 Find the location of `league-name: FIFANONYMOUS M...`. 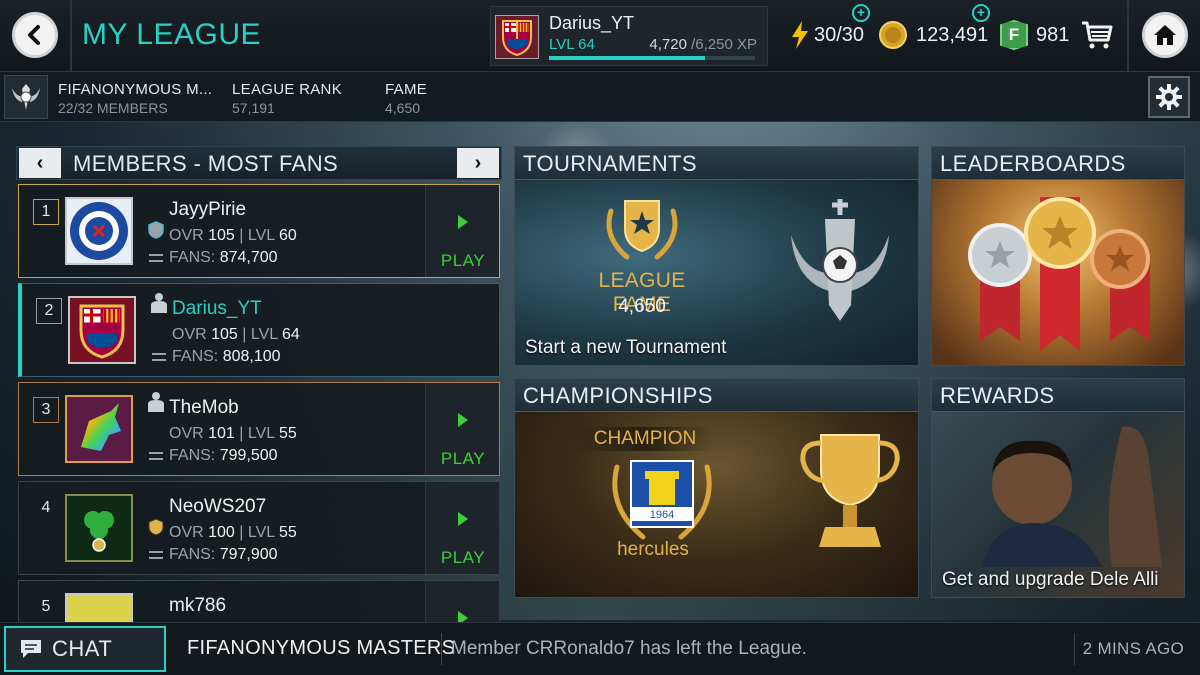

league-name: FIFANONYMOUS M... is located at coordinates (135, 89).